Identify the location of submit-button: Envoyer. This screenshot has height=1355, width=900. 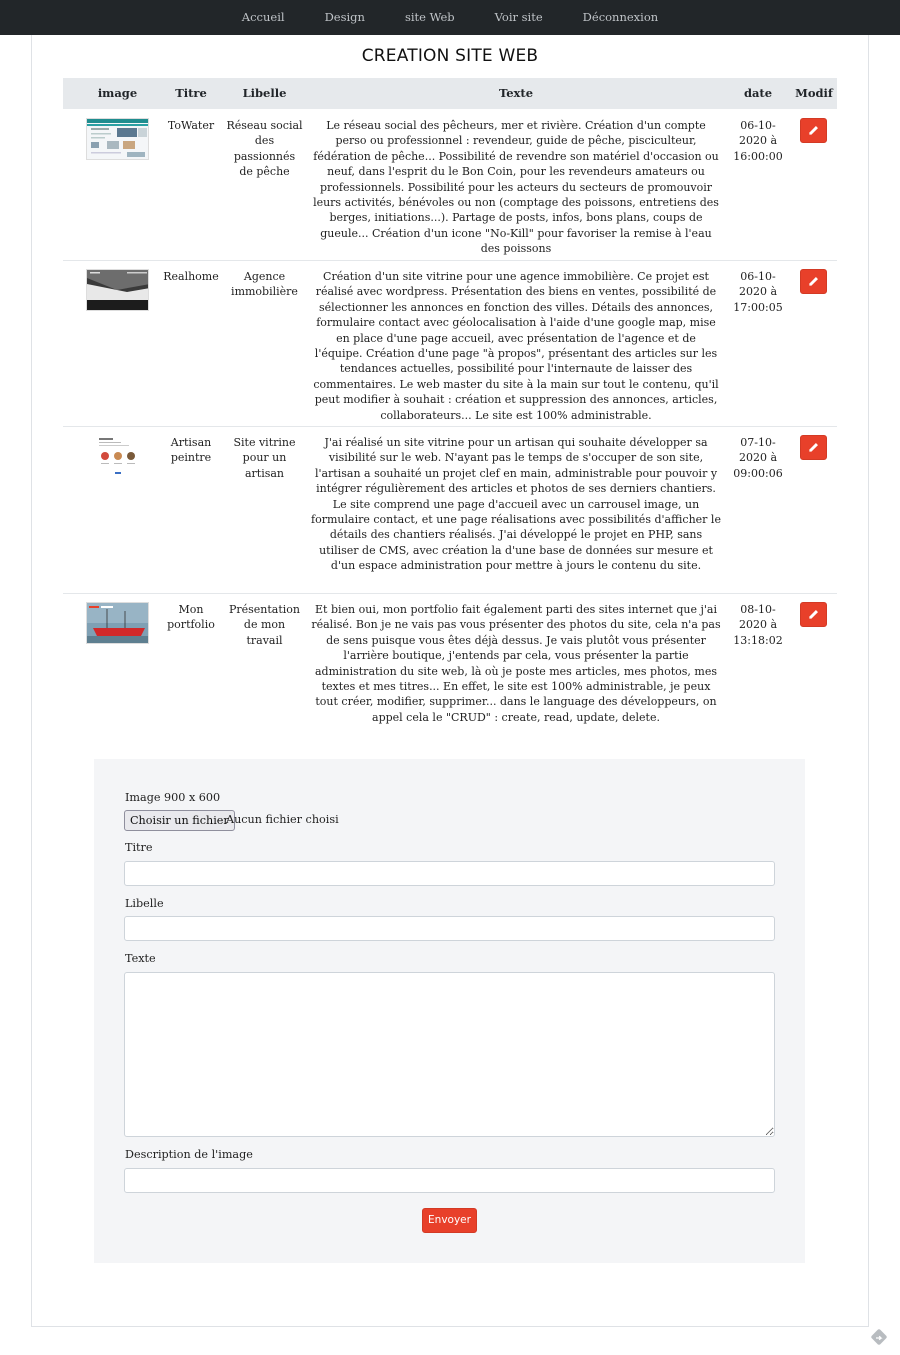
(449, 1220).